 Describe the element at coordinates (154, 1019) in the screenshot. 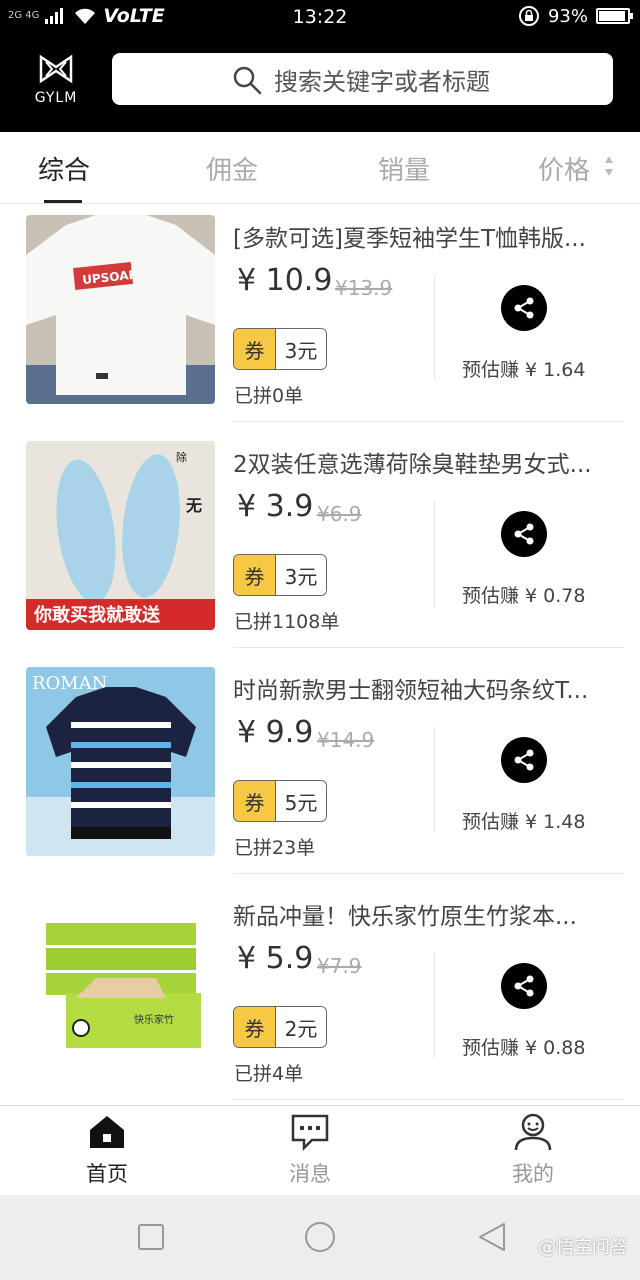

I see `product-image-text: 快乐家竹` at that location.